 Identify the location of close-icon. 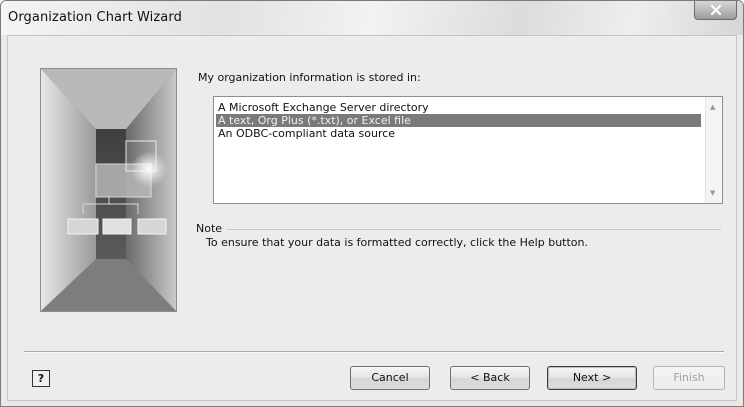
(715, 10).